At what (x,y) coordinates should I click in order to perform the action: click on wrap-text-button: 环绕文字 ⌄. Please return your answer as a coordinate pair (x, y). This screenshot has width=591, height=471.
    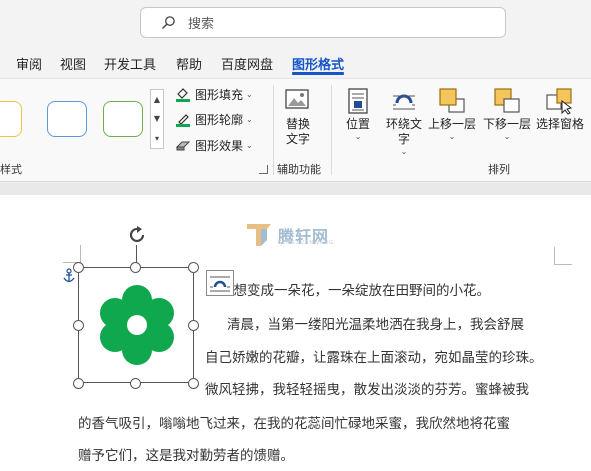
    Looking at the image, I should click on (404, 122).